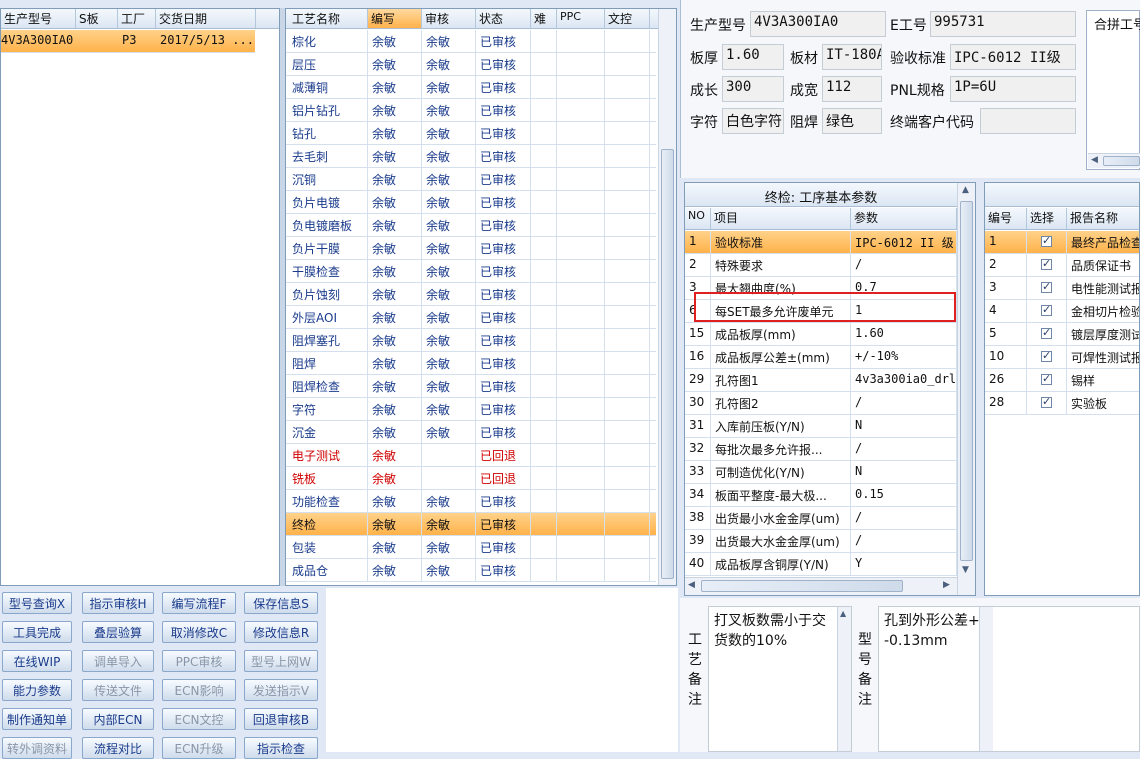 This screenshot has width=1140, height=759. I want to click on arrow-left-icon: ◀, so click(1094, 160).